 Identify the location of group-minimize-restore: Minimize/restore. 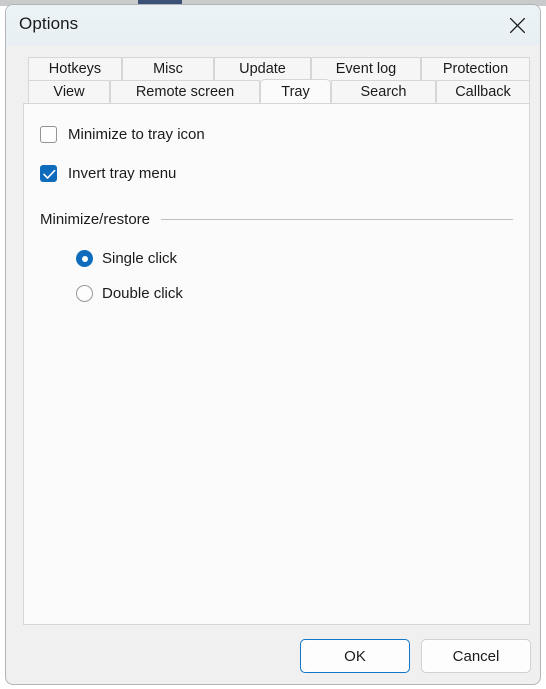
(277, 219).